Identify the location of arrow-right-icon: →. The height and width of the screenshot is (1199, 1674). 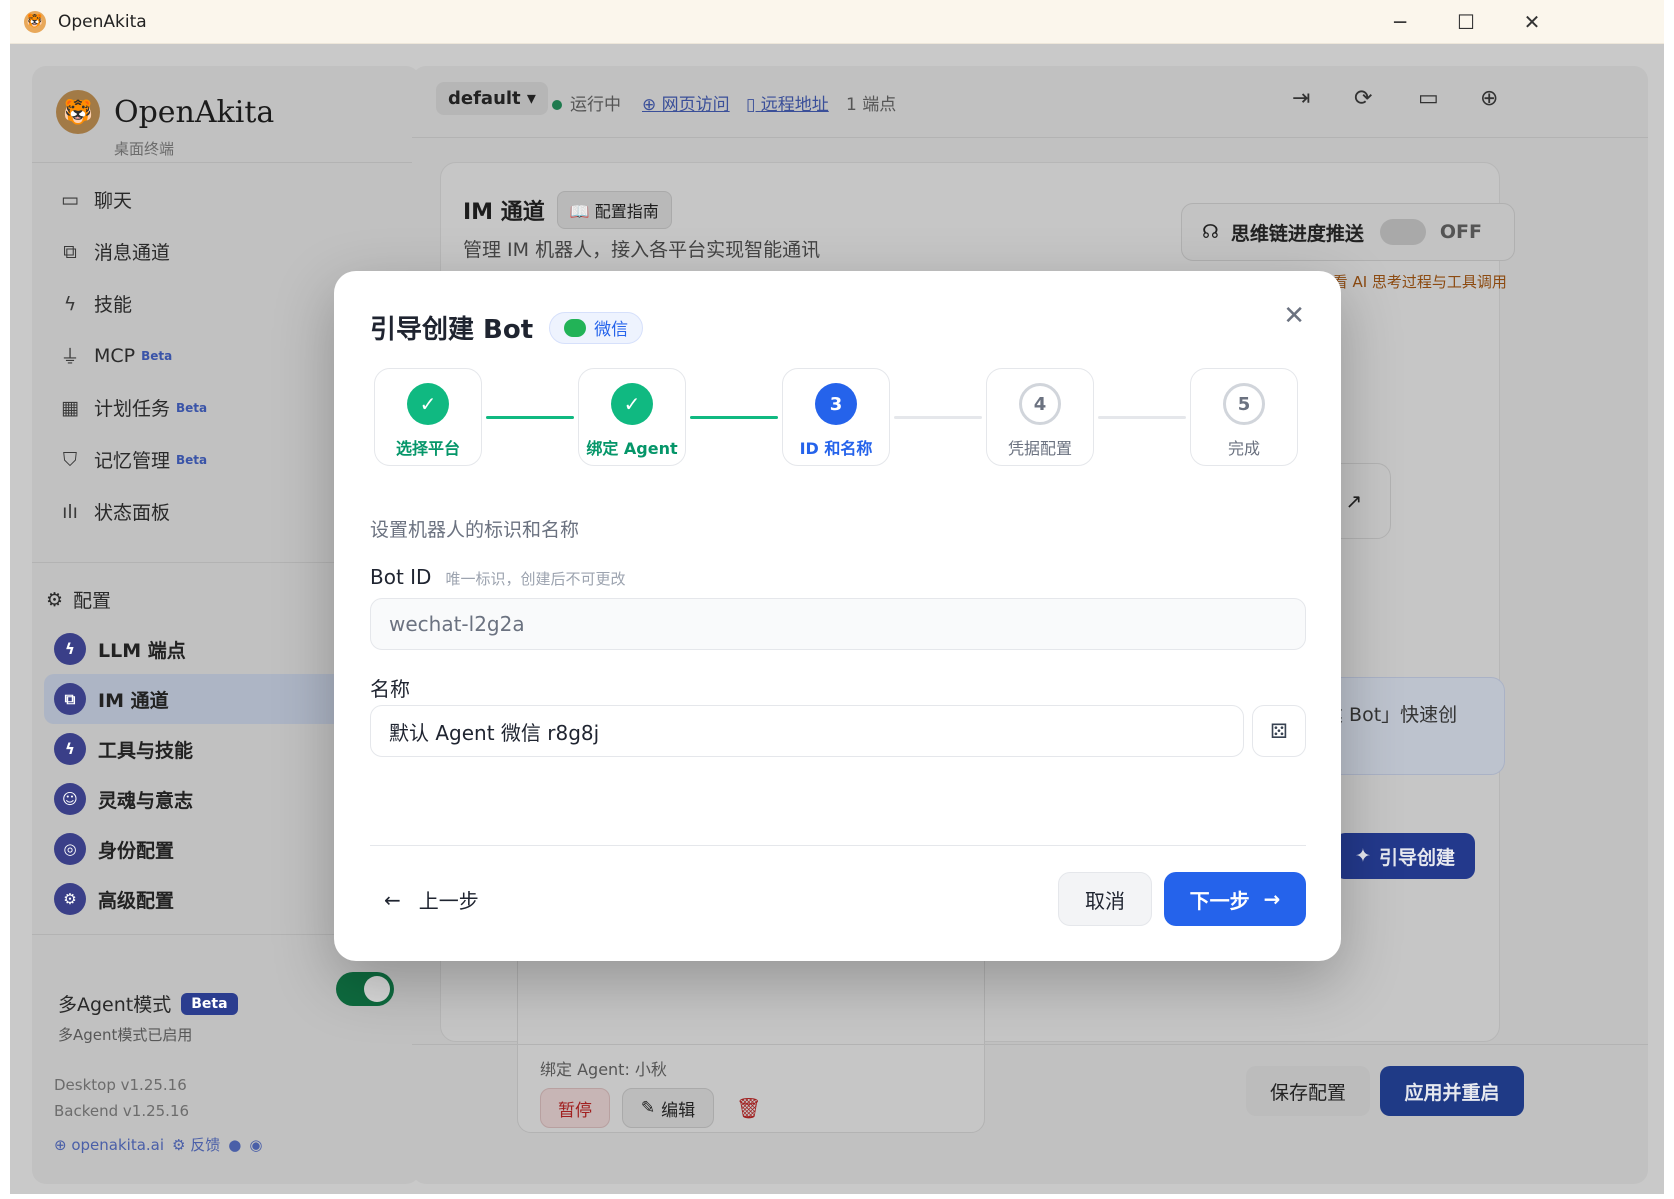
(1272, 899).